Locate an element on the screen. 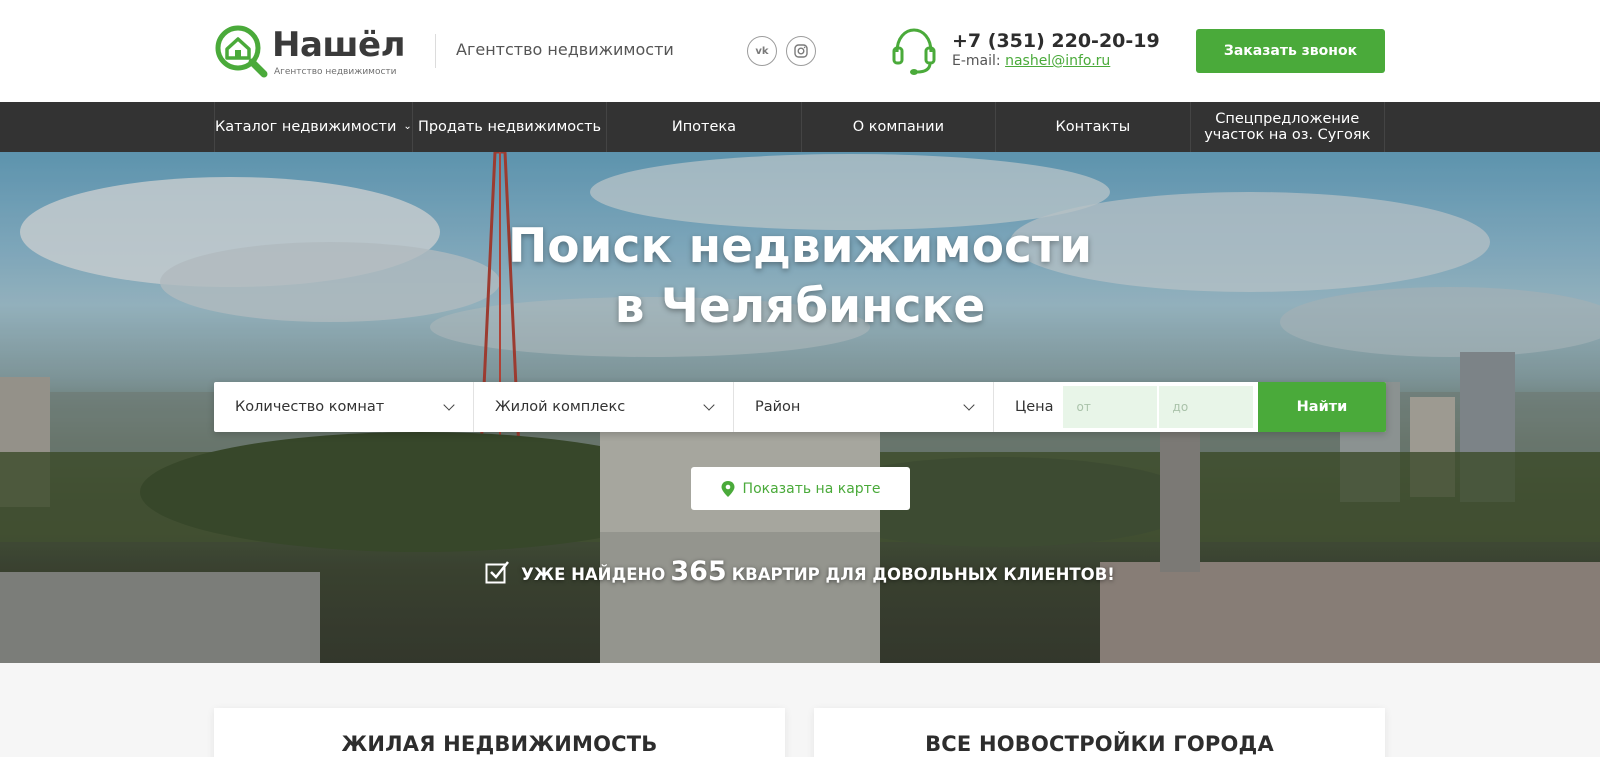 This screenshot has height=757, width=1600. instagram-icon is located at coordinates (801, 51).